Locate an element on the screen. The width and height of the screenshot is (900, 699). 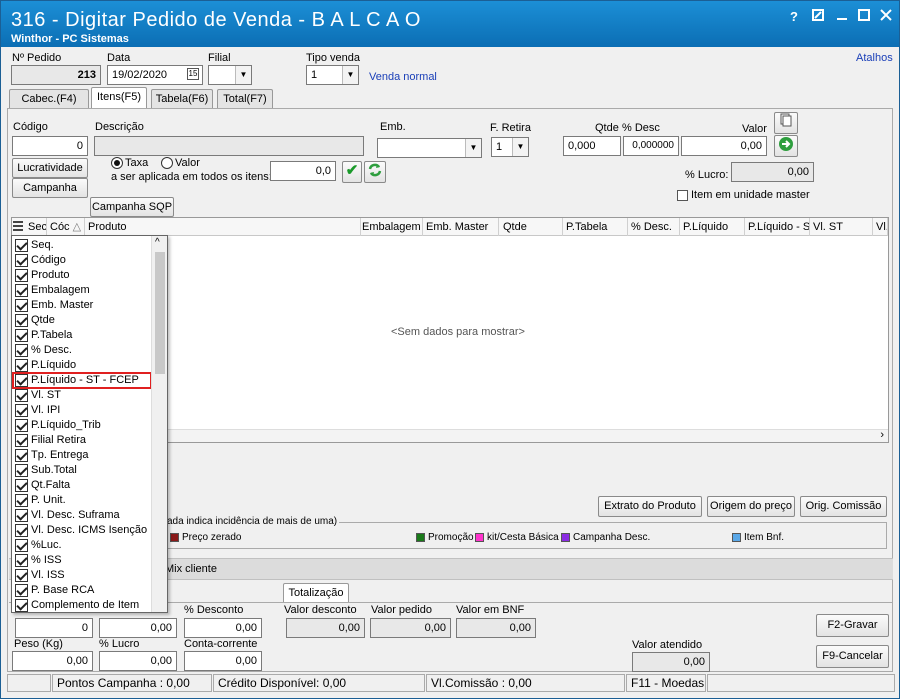
tab-total: Total(F7) is located at coordinates (245, 99).